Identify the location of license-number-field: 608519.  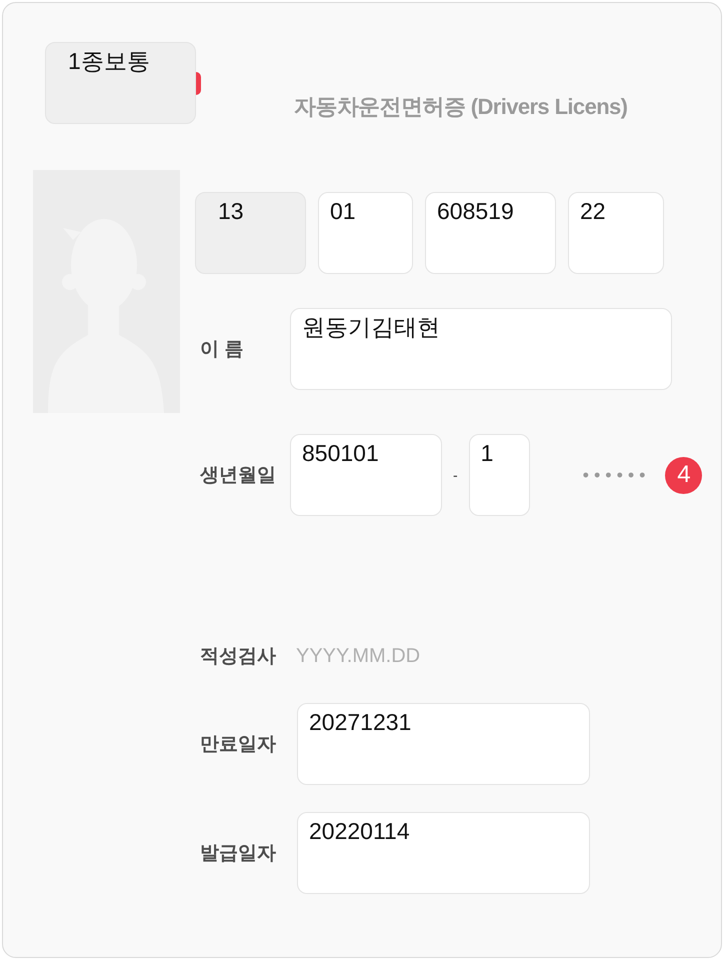
(490, 233).